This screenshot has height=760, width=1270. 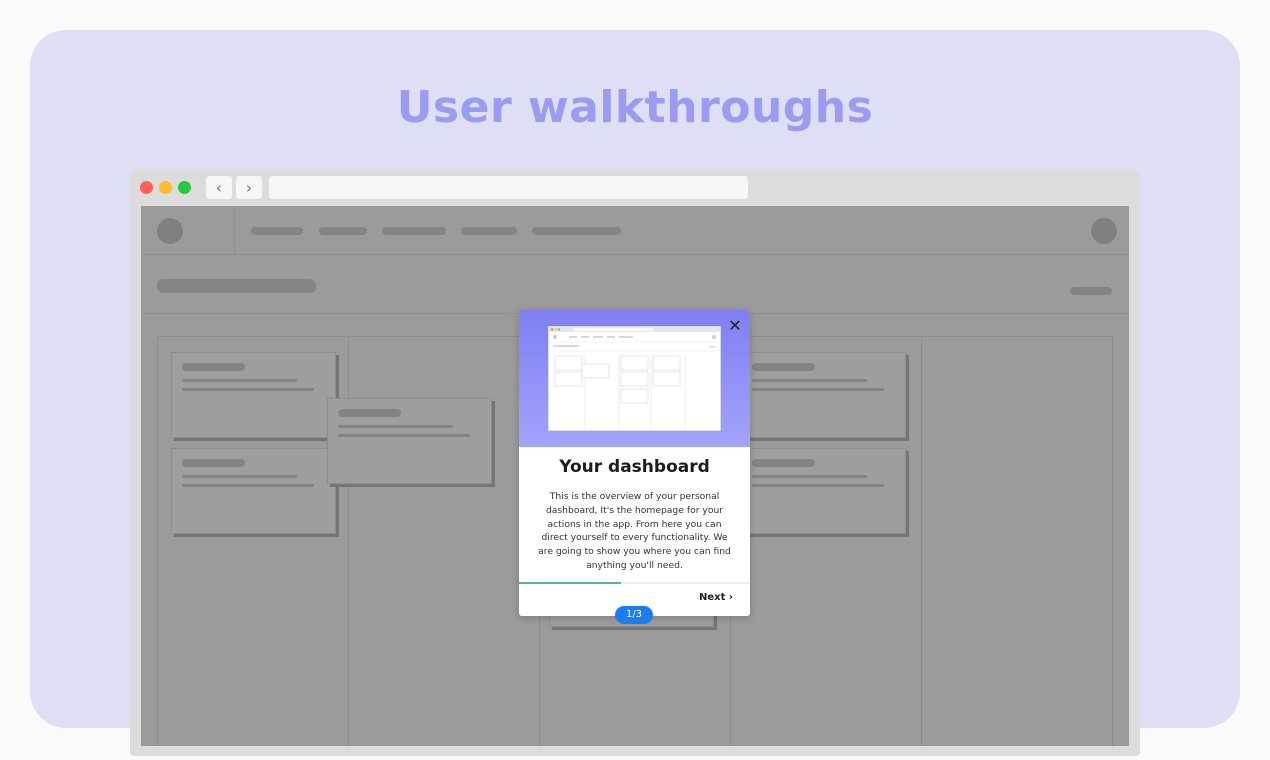 I want to click on chevron-right-icon: ›, so click(x=249, y=187).